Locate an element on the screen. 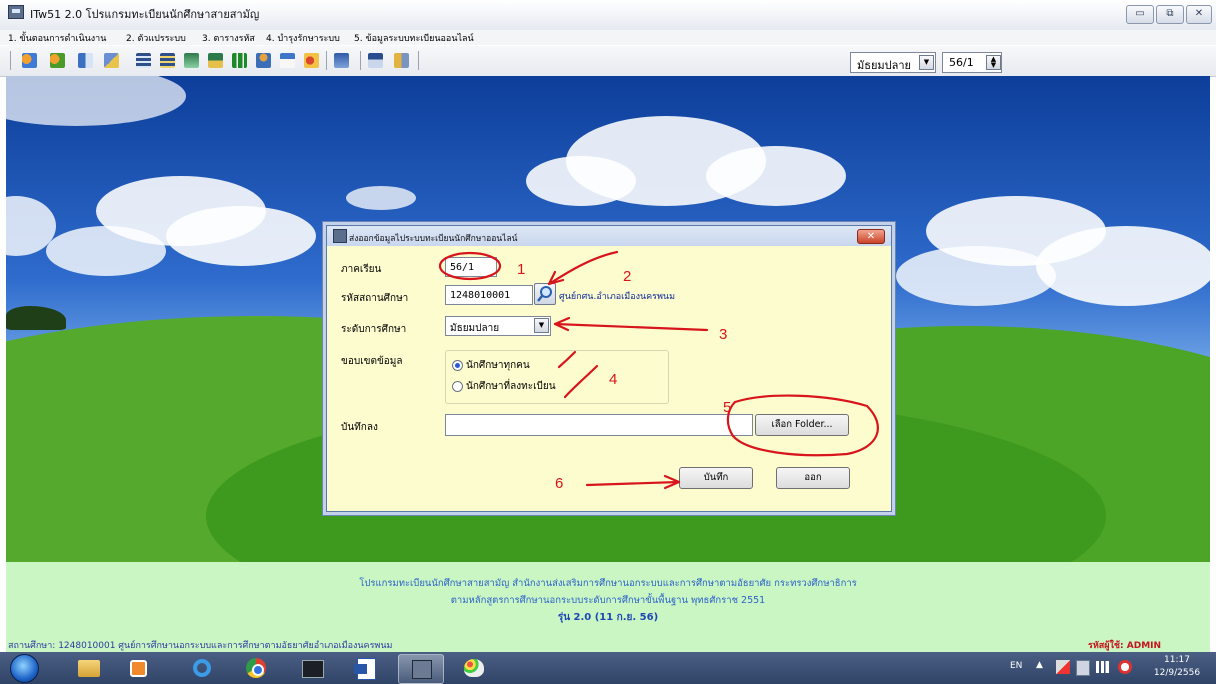 The height and width of the screenshot is (684, 1216). clock-time: 11:17 is located at coordinates (1177, 660).